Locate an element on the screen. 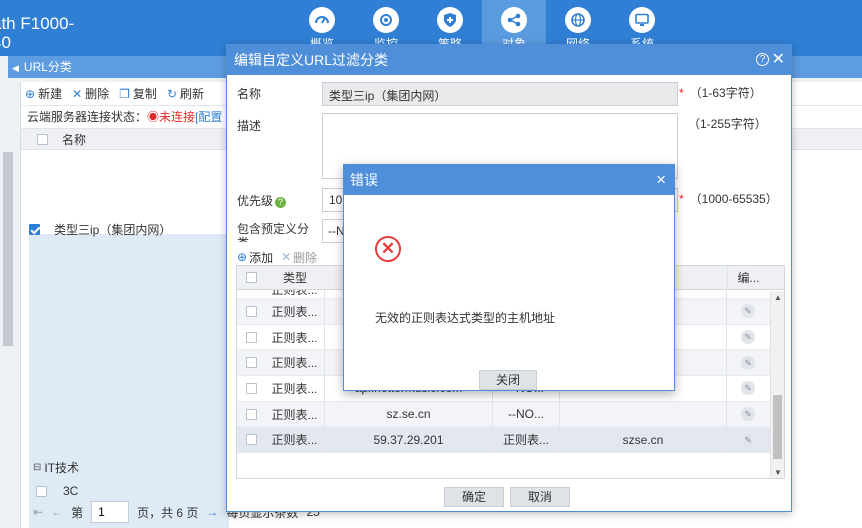  refresh-icon: ↻ is located at coordinates (171, 93).